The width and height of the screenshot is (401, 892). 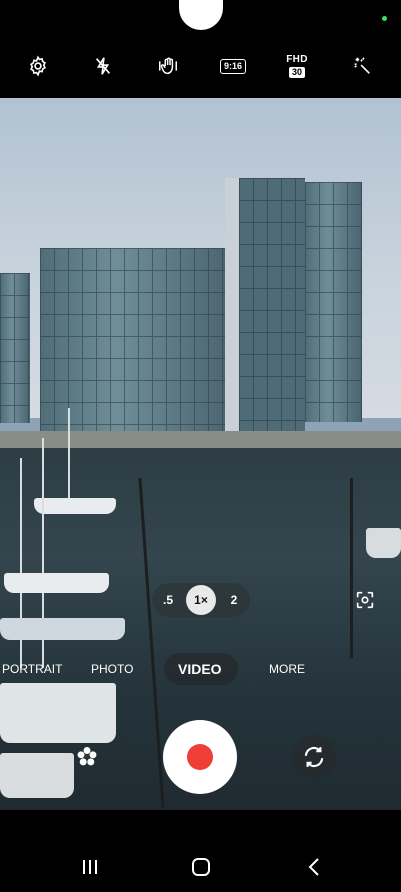 I want to click on home-icon, so click(x=201, y=867).